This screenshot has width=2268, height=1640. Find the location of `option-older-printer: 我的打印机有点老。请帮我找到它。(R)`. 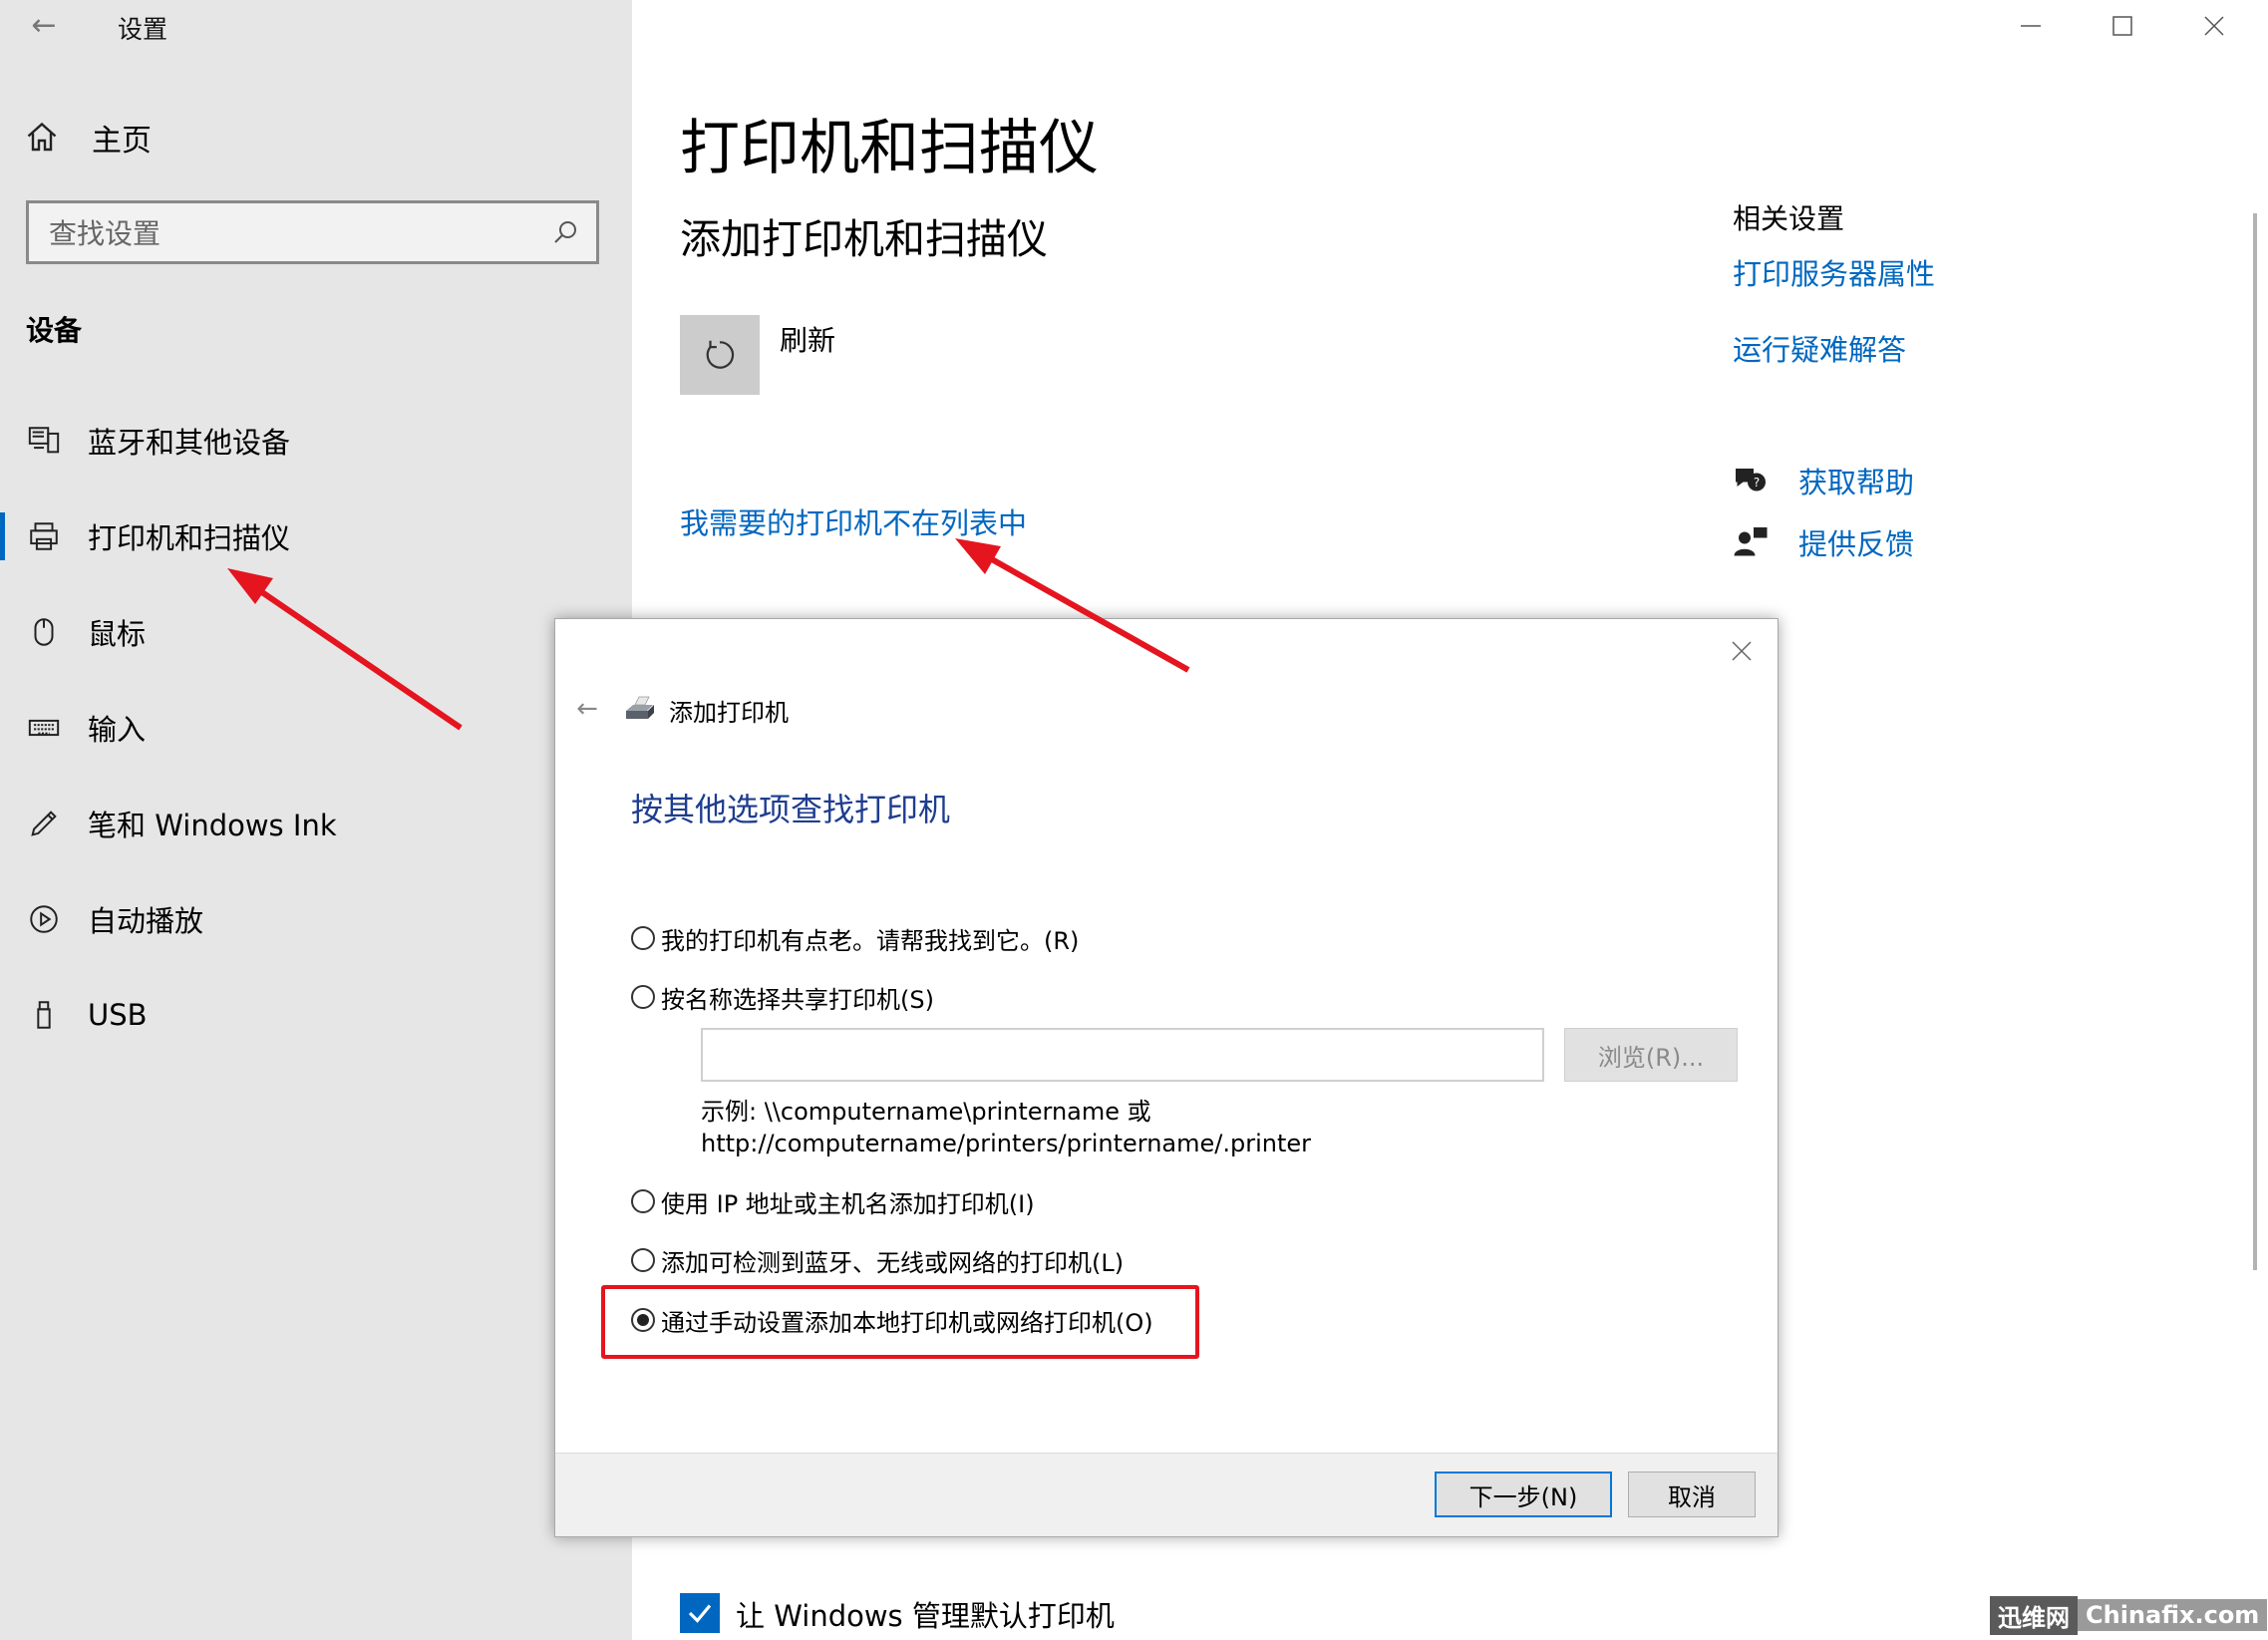

option-older-printer: 我的打印机有点老。请帮我找到它。(R) is located at coordinates (855, 938).